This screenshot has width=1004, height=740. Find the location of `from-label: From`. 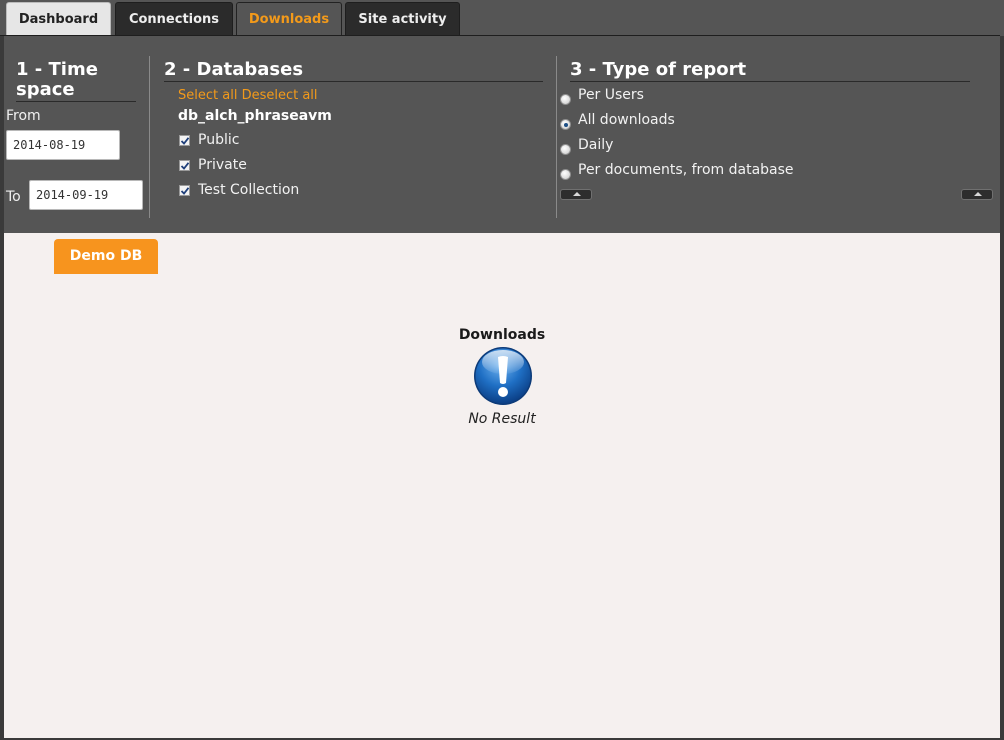

from-label: From is located at coordinates (23, 116).